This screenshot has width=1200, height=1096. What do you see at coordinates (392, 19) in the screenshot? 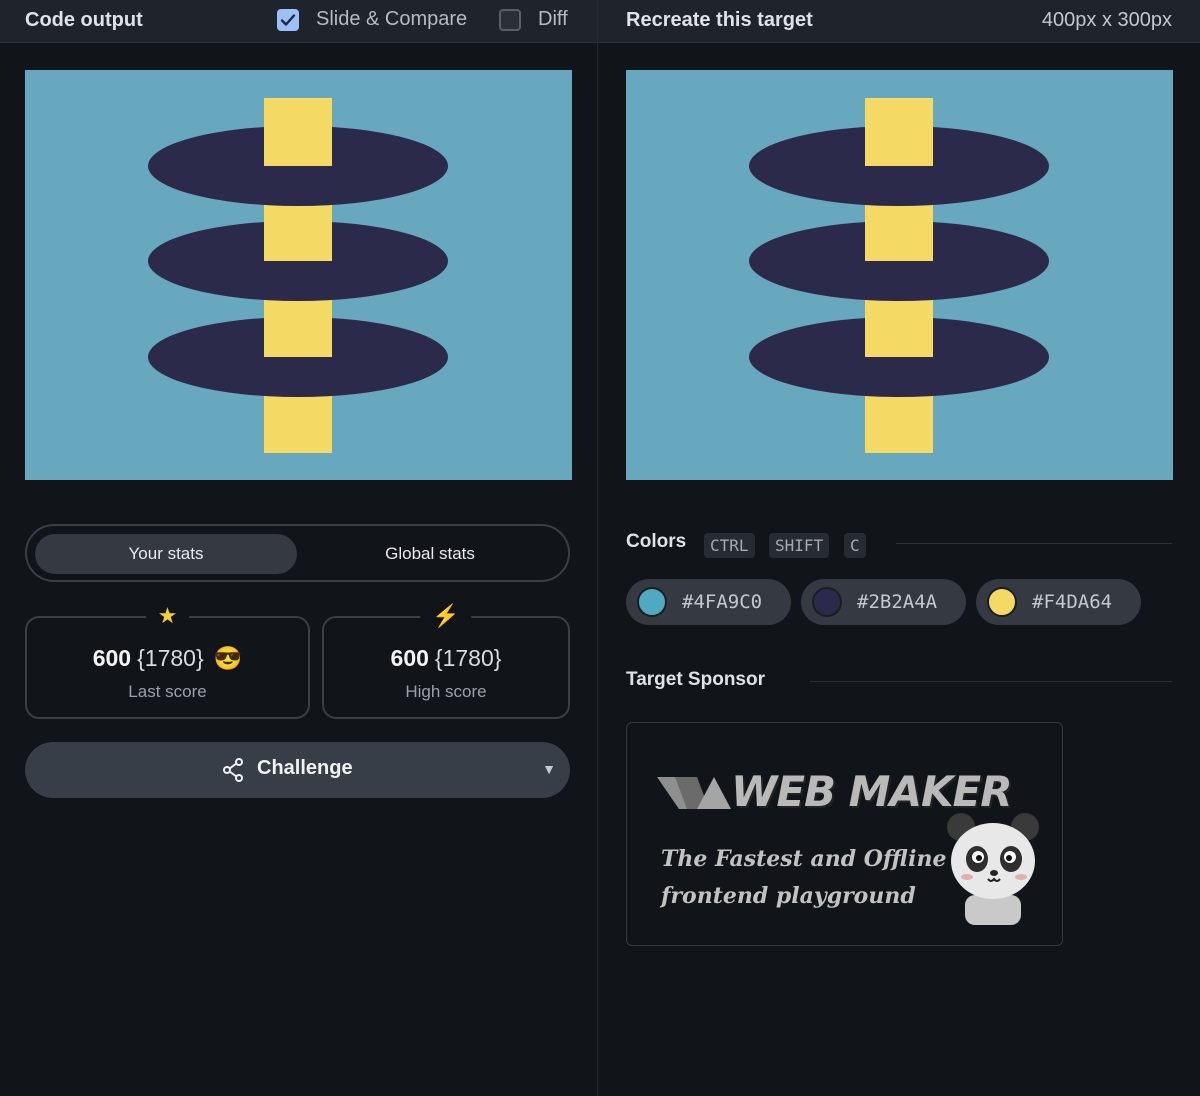
I see `slide-compare-label: Slide & Compare` at bounding box center [392, 19].